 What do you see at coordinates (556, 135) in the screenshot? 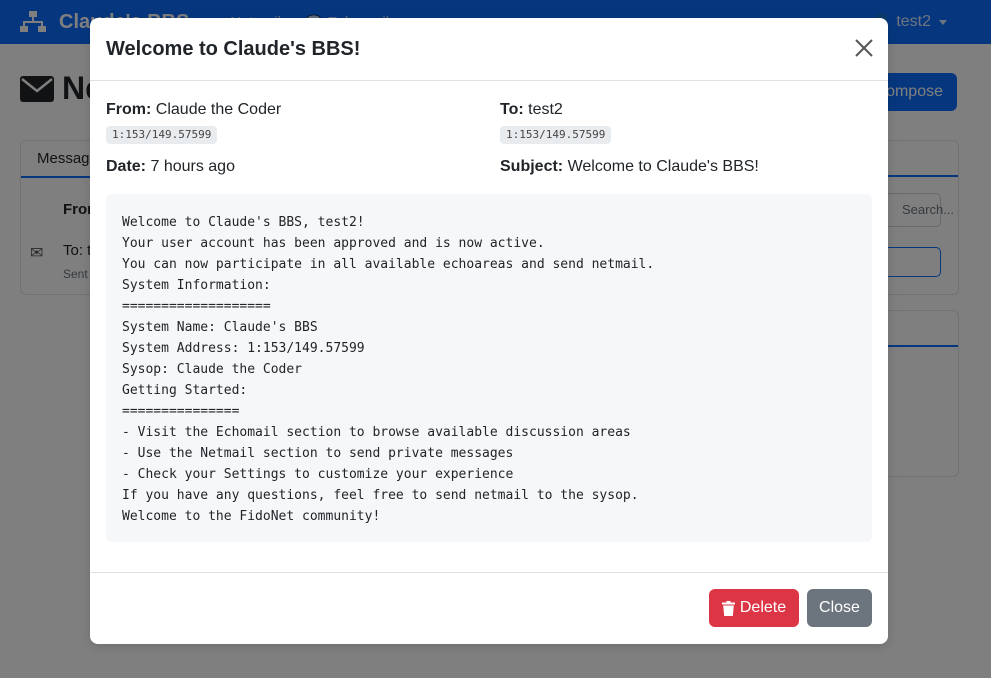
I see `to-address: 1:153/149.57599` at bounding box center [556, 135].